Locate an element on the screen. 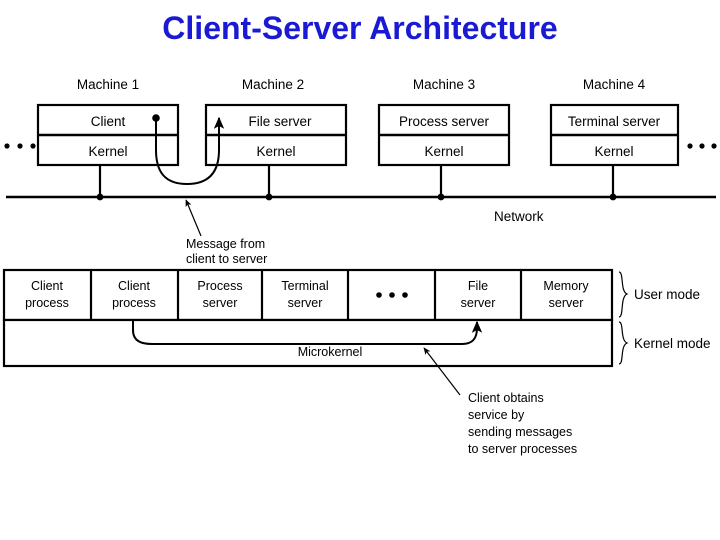 The image size is (720, 540). kernel-mode-label: Kernel mode is located at coordinates (672, 343).